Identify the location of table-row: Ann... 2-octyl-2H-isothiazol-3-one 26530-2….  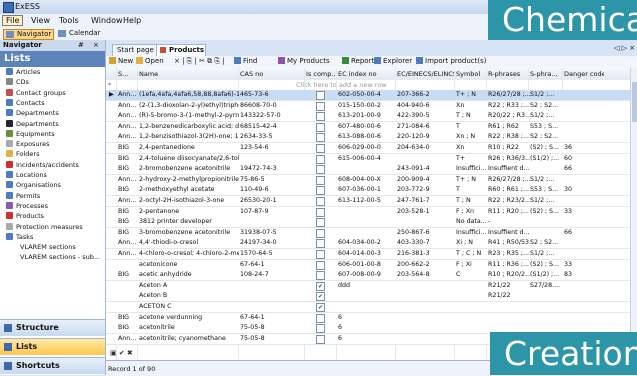
(371, 201).